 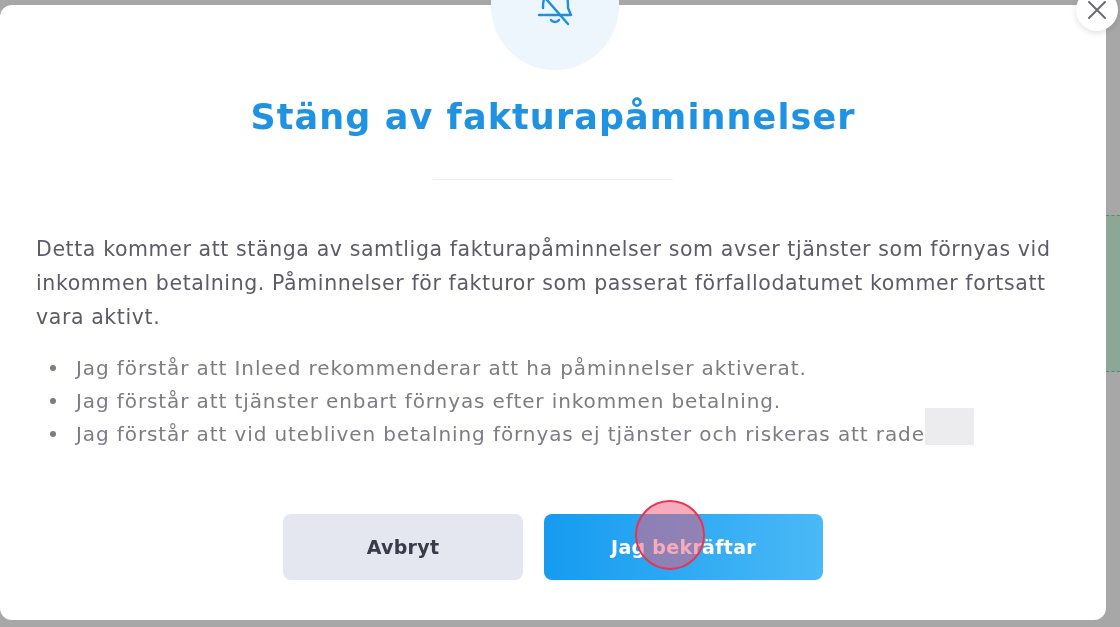 What do you see at coordinates (1097, 10) in the screenshot?
I see `close-icon` at bounding box center [1097, 10].